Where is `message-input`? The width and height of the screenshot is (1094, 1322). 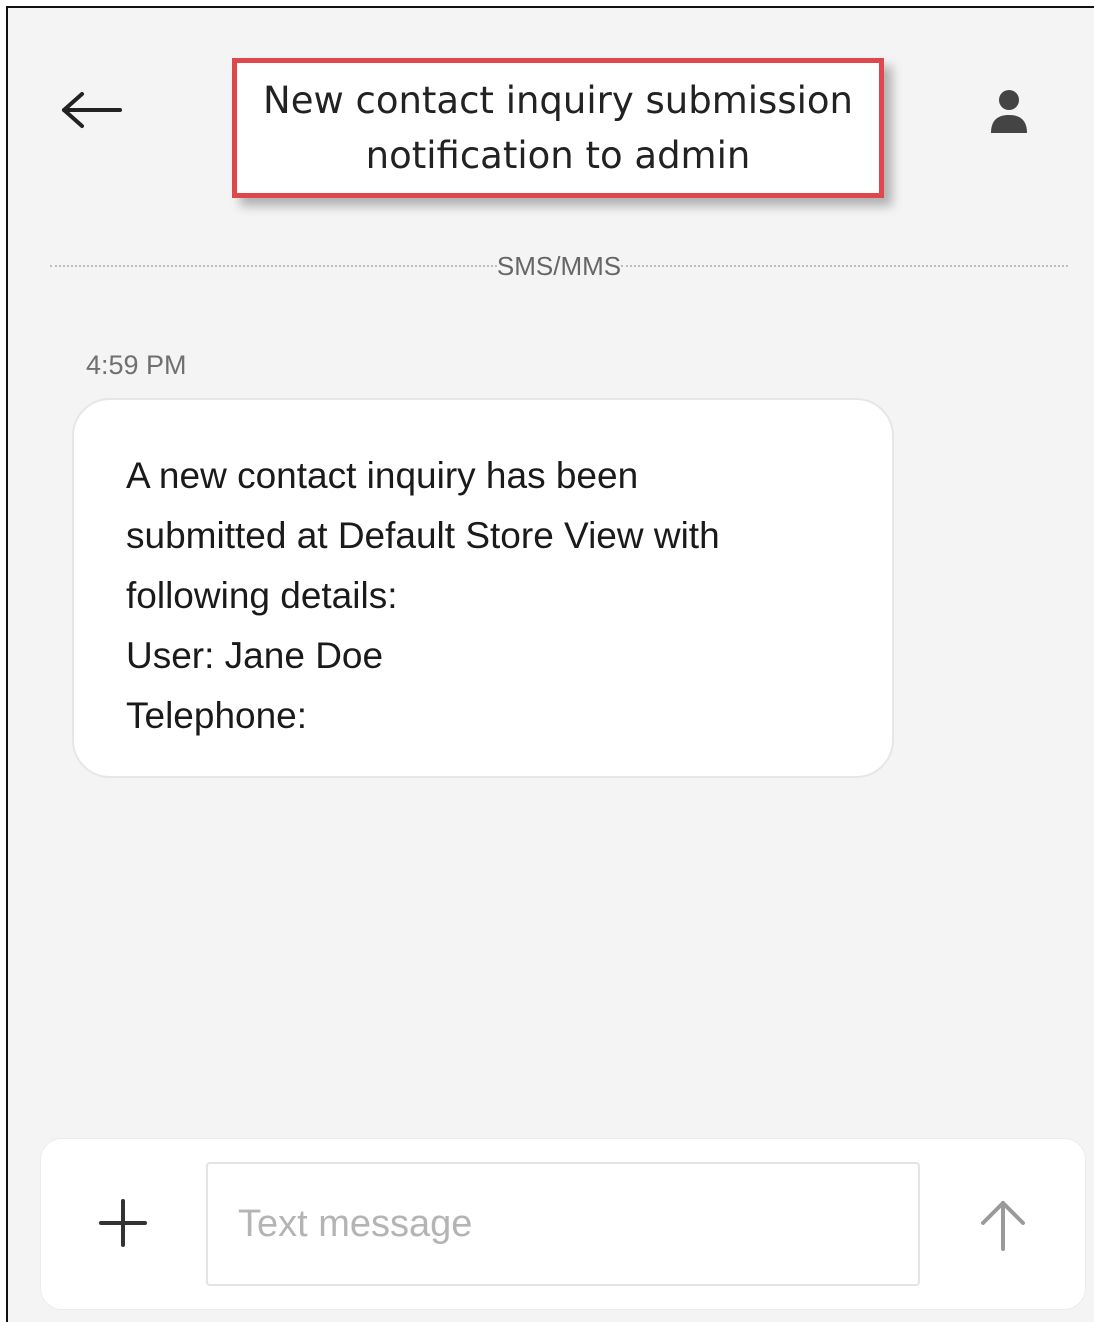
message-input is located at coordinates (563, 1224).